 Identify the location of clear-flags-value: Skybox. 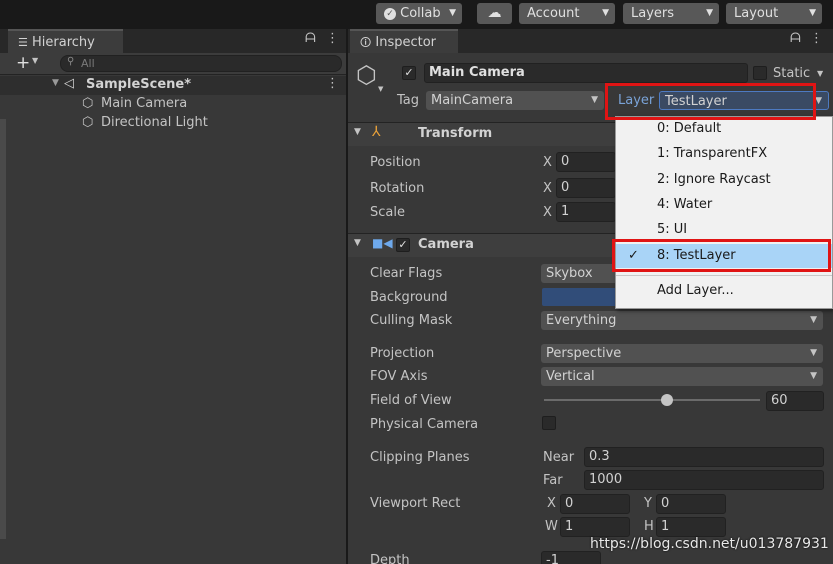
(569, 273).